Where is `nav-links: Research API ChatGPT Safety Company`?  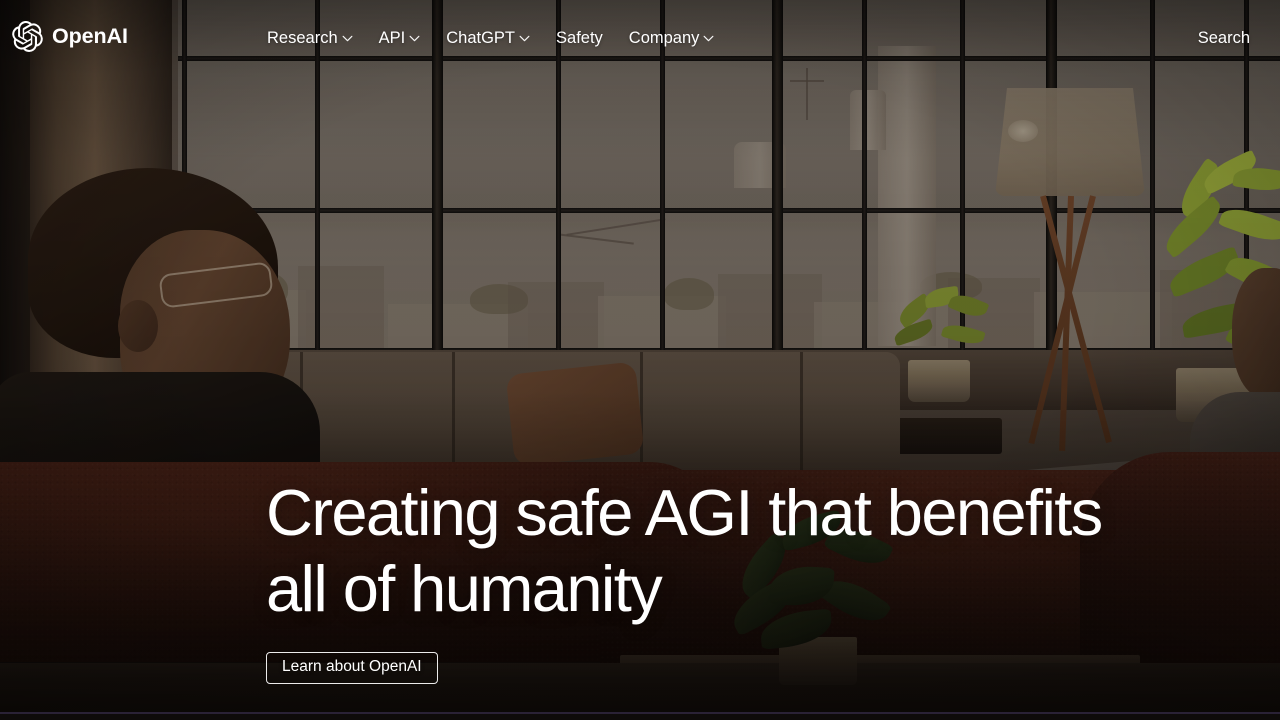
nav-links: Research API ChatGPT Safety Company is located at coordinates (490, 38).